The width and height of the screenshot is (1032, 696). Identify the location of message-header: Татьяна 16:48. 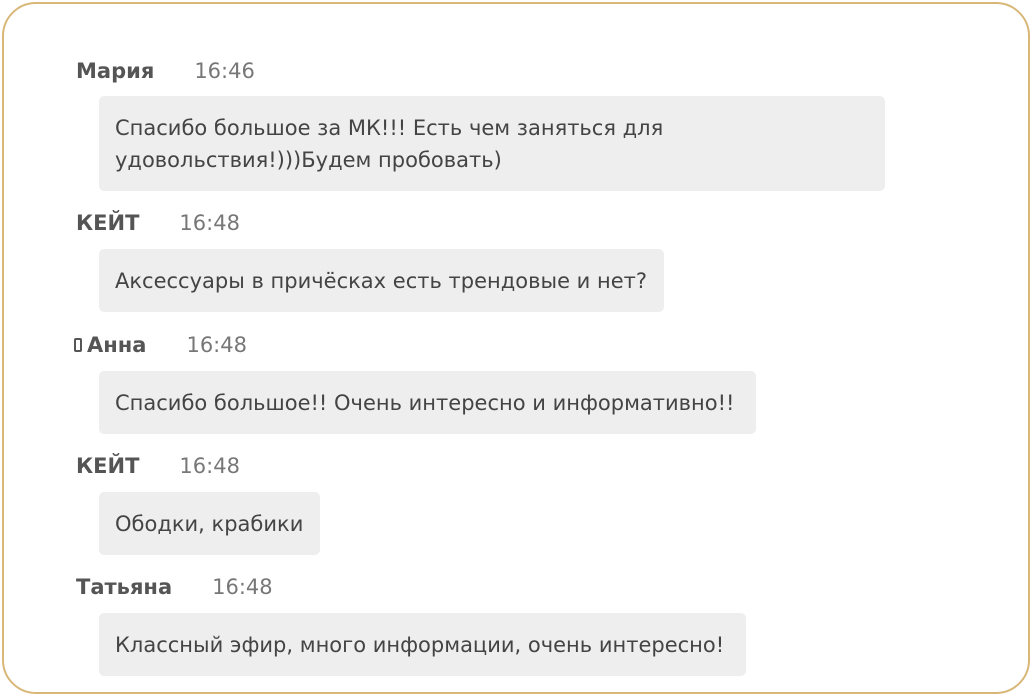
(174, 587).